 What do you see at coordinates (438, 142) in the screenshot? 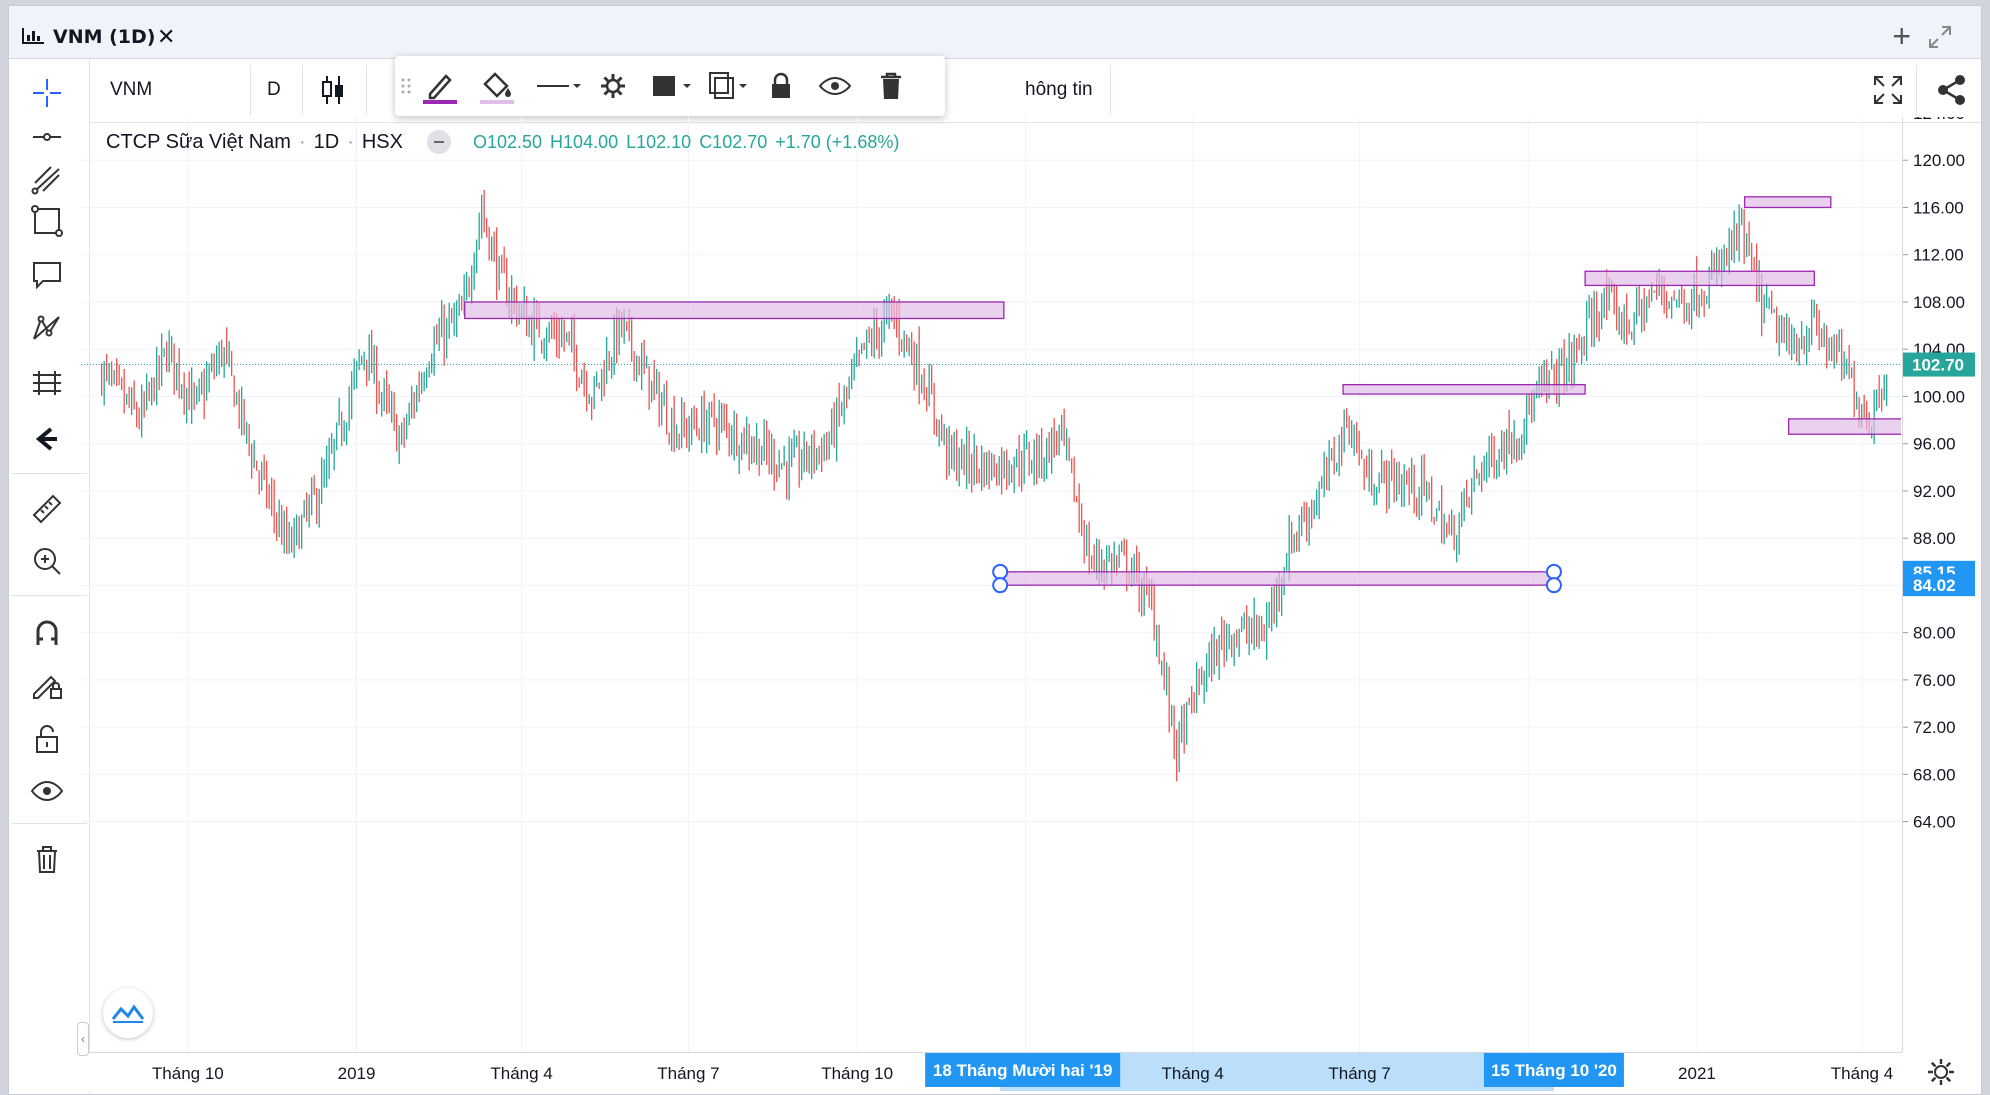
I see `collapse-legend-icon` at bounding box center [438, 142].